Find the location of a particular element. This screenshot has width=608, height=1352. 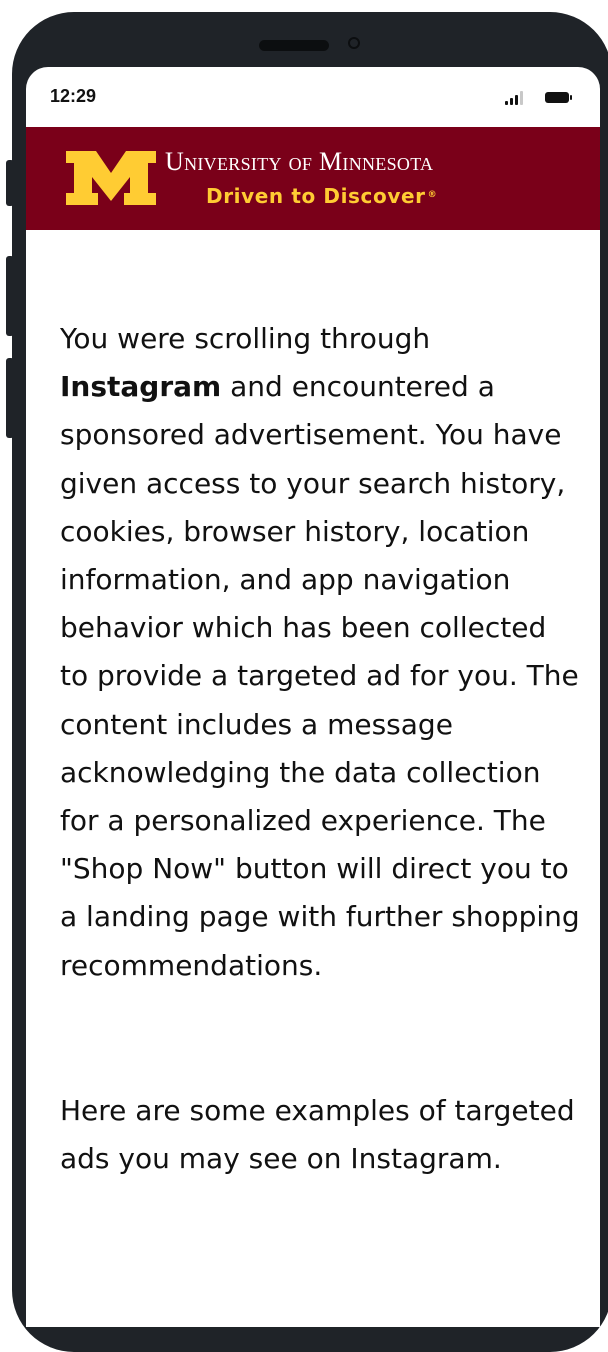

status-bar: 12:29 is located at coordinates (313, 97).